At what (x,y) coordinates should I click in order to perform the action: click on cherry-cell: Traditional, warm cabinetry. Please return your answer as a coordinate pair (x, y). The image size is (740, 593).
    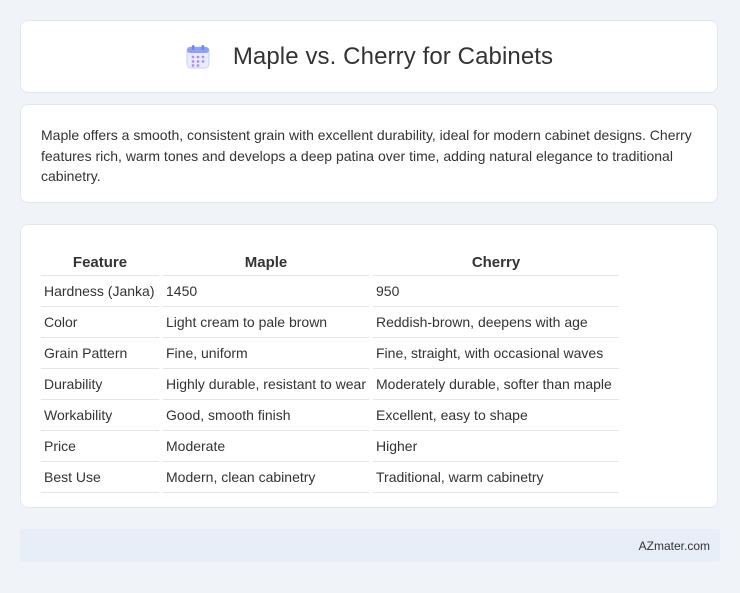
    Looking at the image, I should click on (496, 477).